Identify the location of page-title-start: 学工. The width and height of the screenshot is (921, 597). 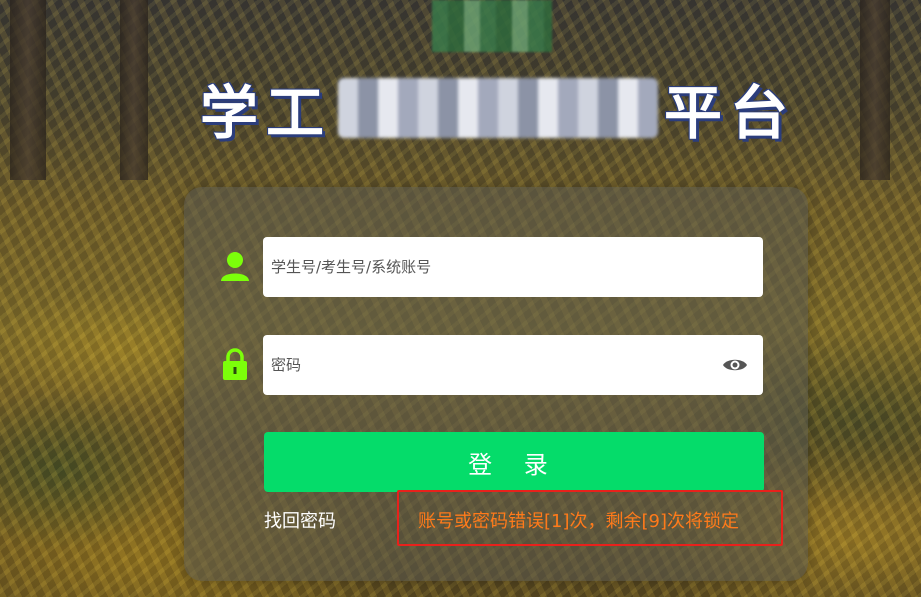
(266, 113).